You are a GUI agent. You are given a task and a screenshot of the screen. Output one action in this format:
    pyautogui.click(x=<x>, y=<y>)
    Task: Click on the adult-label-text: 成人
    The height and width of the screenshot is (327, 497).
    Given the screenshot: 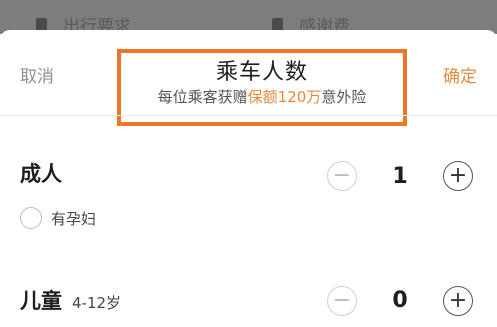 What is the action you would take?
    pyautogui.click(x=41, y=174)
    